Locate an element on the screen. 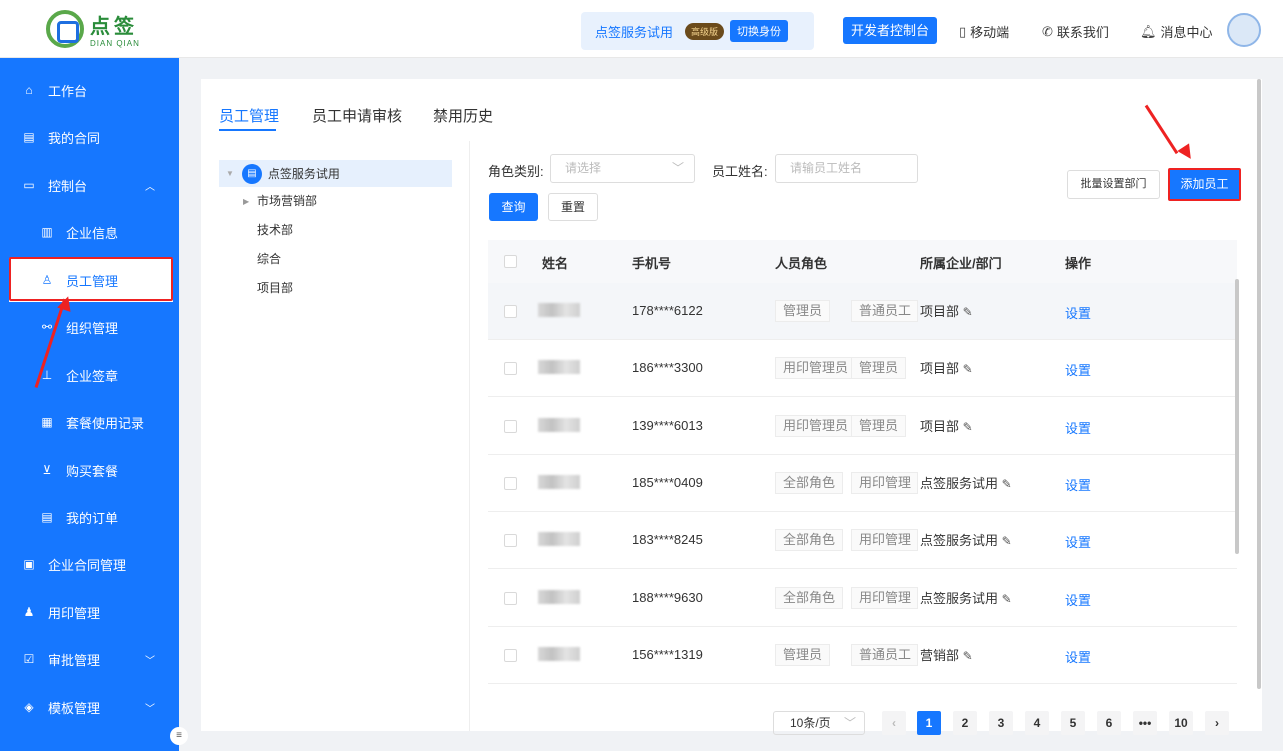 The image size is (1283, 751). pagination-ellipsis: ••• is located at coordinates (1145, 723).